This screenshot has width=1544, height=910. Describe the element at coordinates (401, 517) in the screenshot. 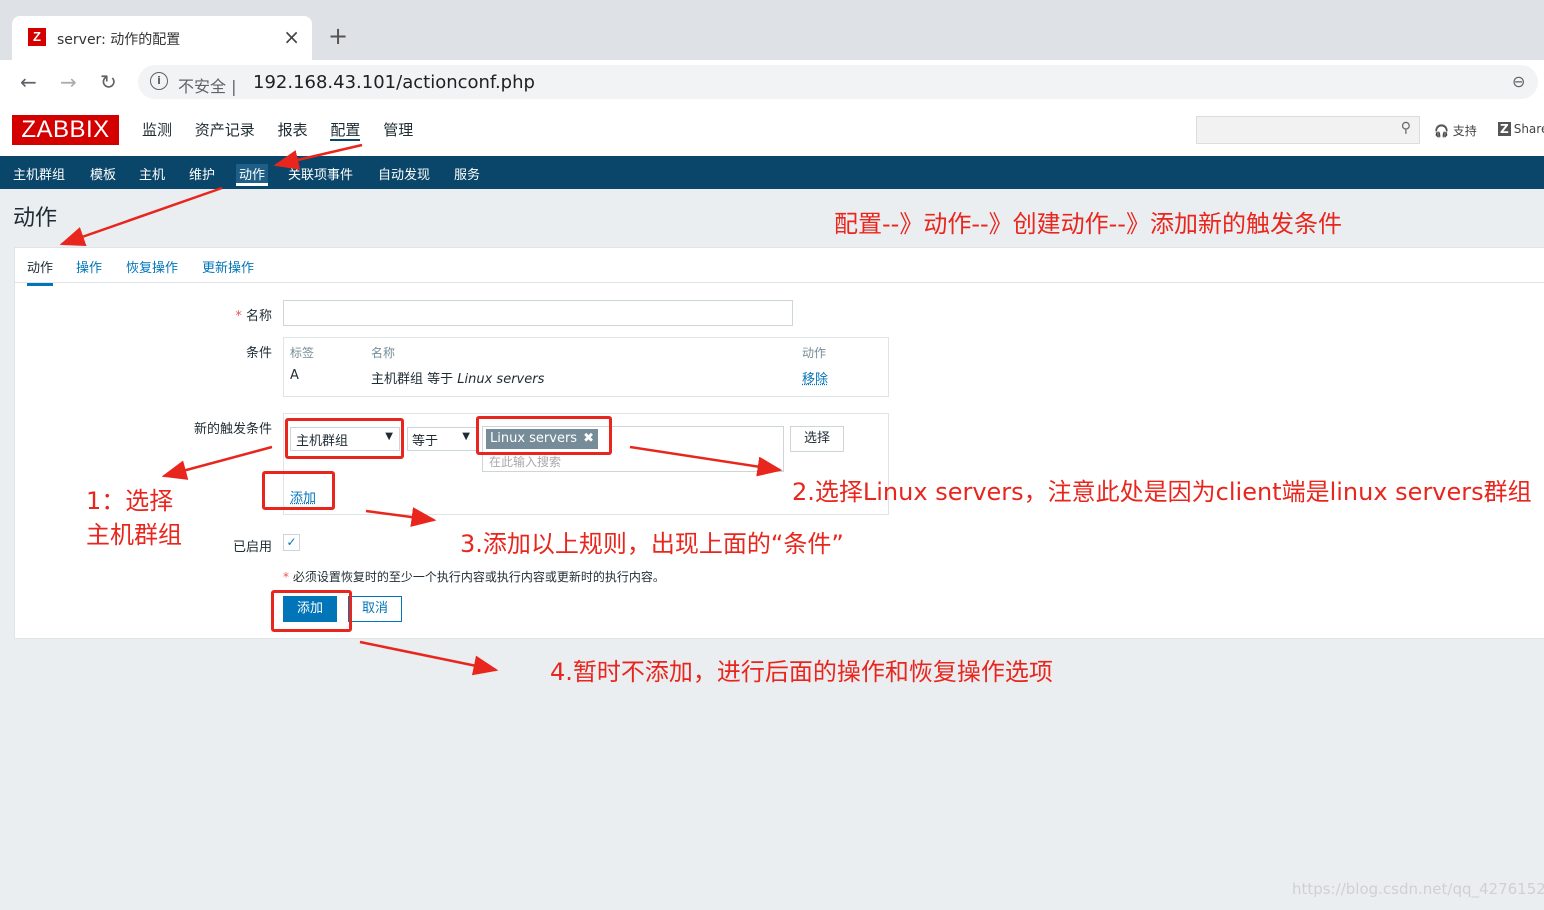

I see `arrow-step3` at that location.